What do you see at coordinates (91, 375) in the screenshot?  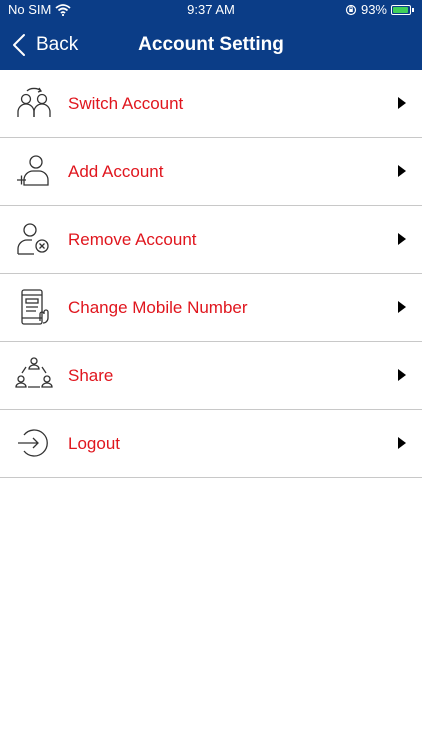 I see `menu-item-label: Share` at bounding box center [91, 375].